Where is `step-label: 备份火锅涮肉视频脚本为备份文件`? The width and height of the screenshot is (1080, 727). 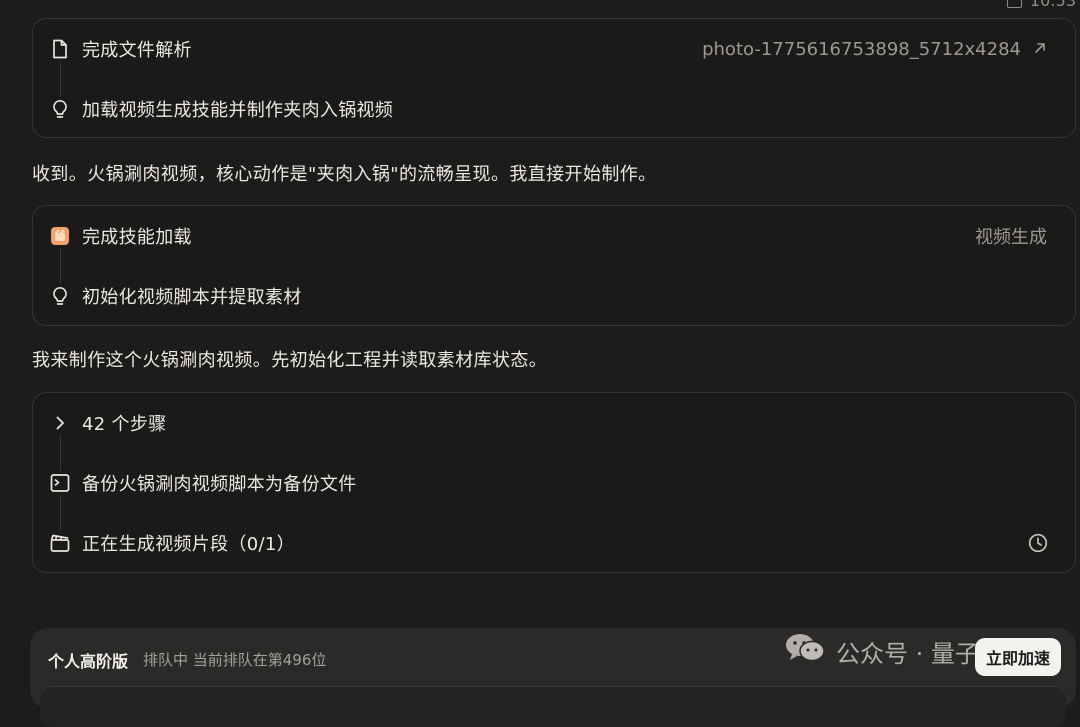 step-label: 备份火锅涮肉视频脚本为备份文件 is located at coordinates (219, 484).